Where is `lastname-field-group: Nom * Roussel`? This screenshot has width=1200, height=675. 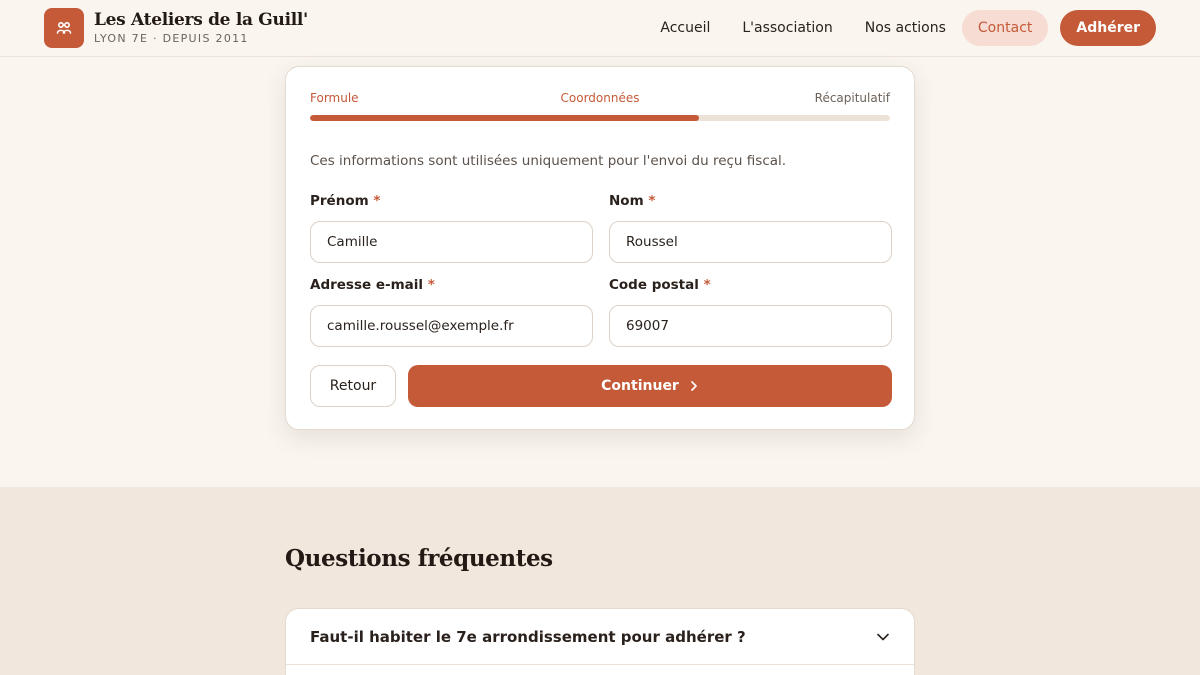 lastname-field-group: Nom * Roussel is located at coordinates (750, 228).